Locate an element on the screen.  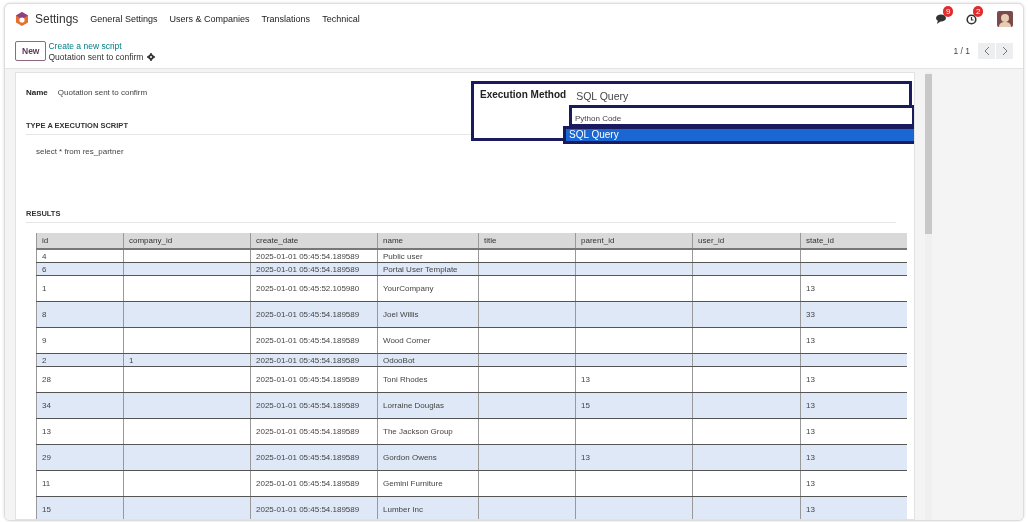
table-cell: 11 is located at coordinates (80, 483).